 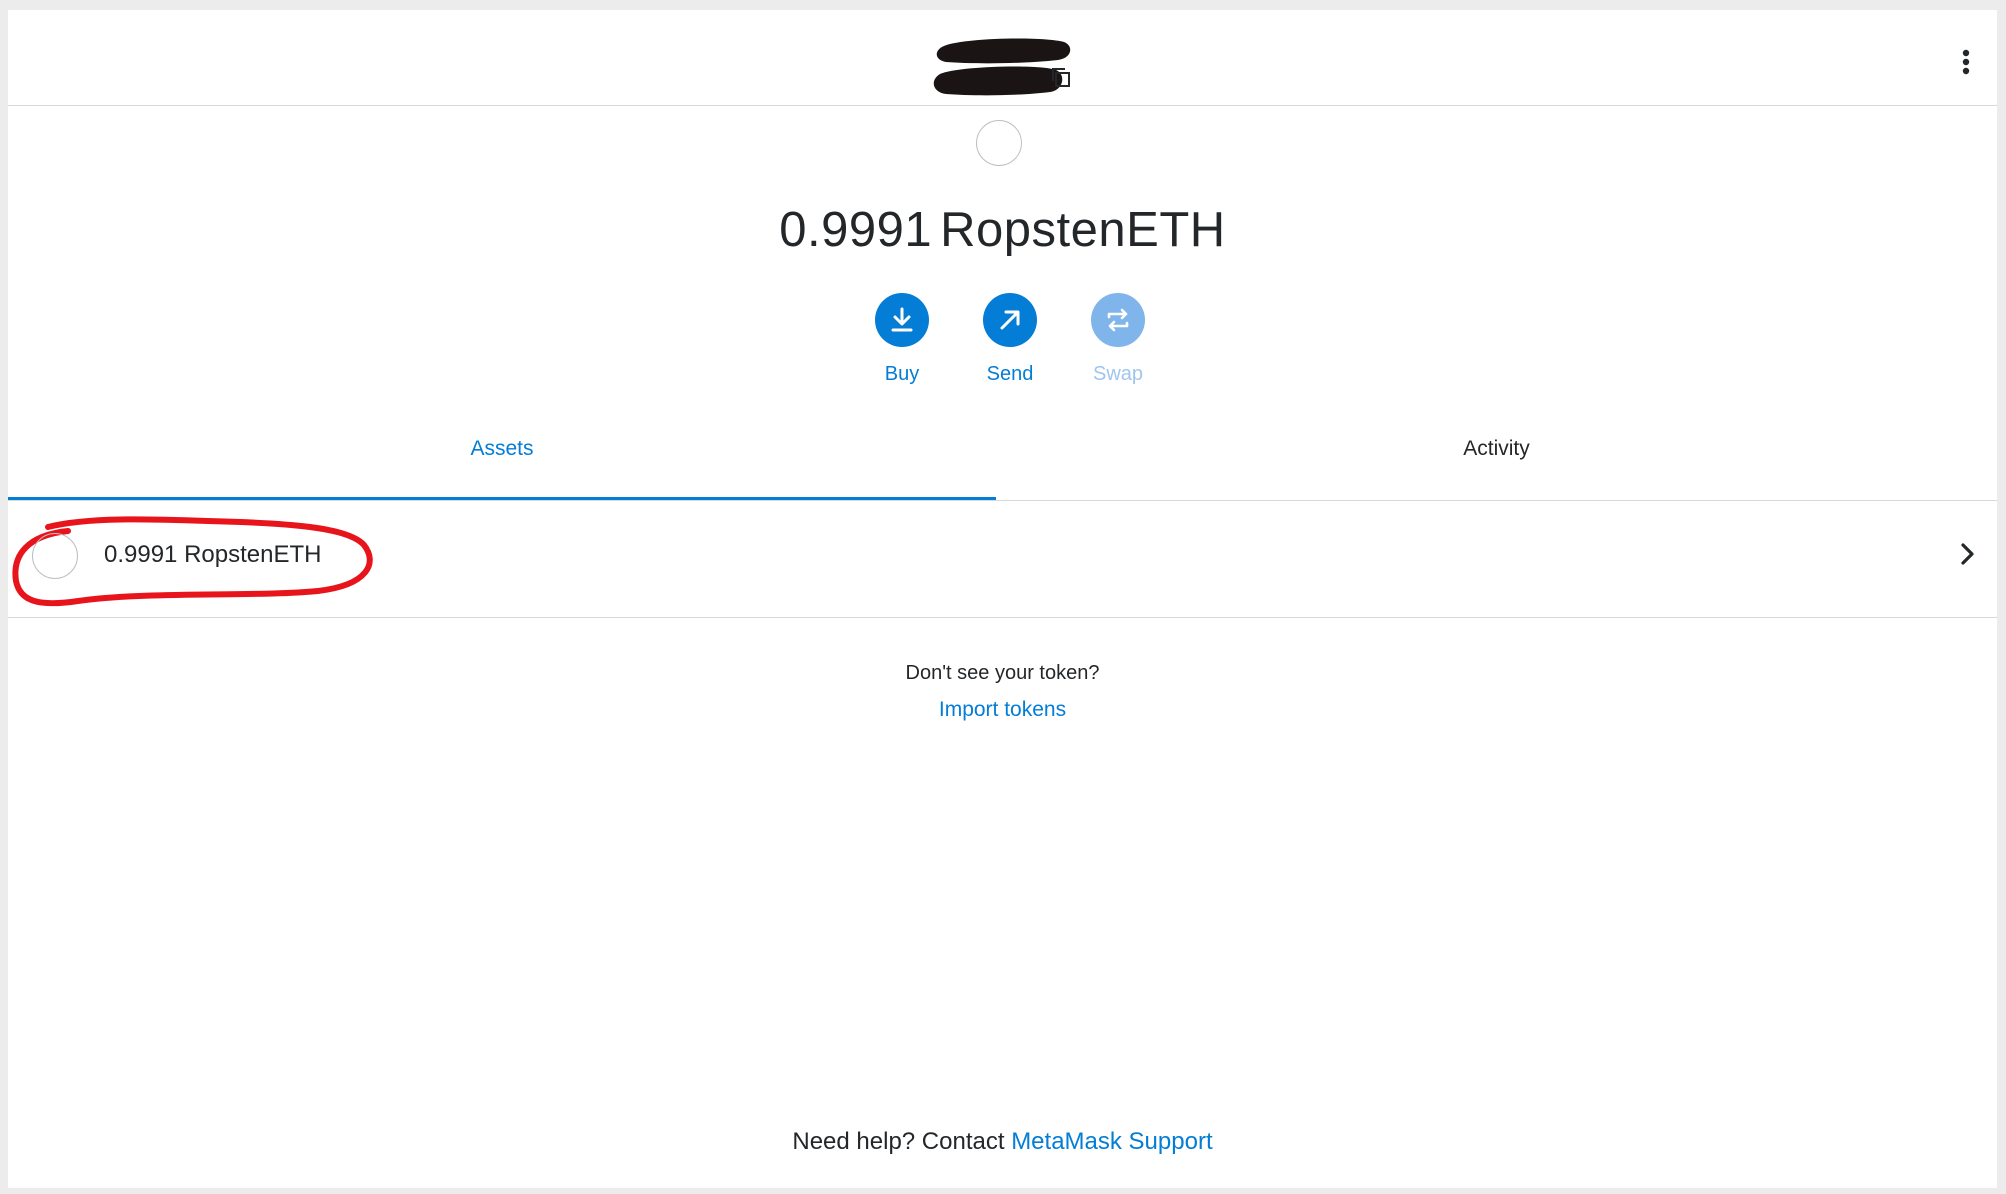 I want to click on tab-assets: Assets, so click(x=502, y=465).